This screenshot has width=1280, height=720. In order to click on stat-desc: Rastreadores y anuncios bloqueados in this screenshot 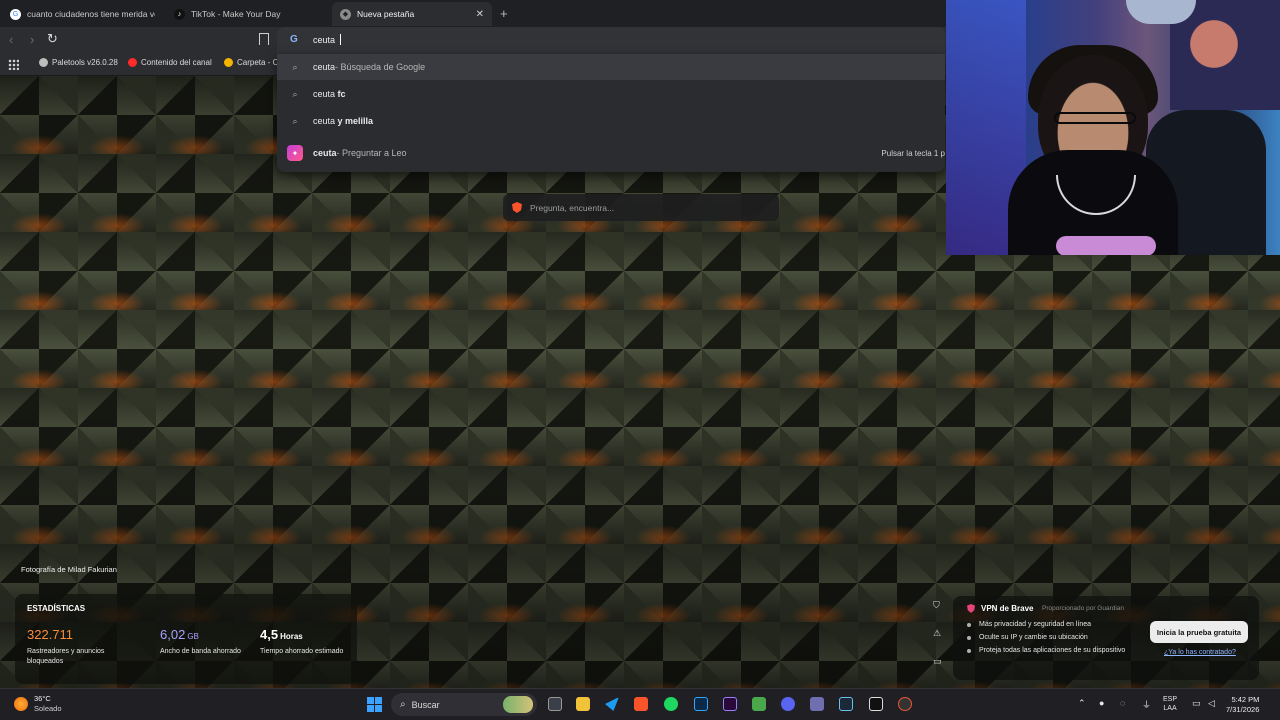, I will do `click(66, 656)`.